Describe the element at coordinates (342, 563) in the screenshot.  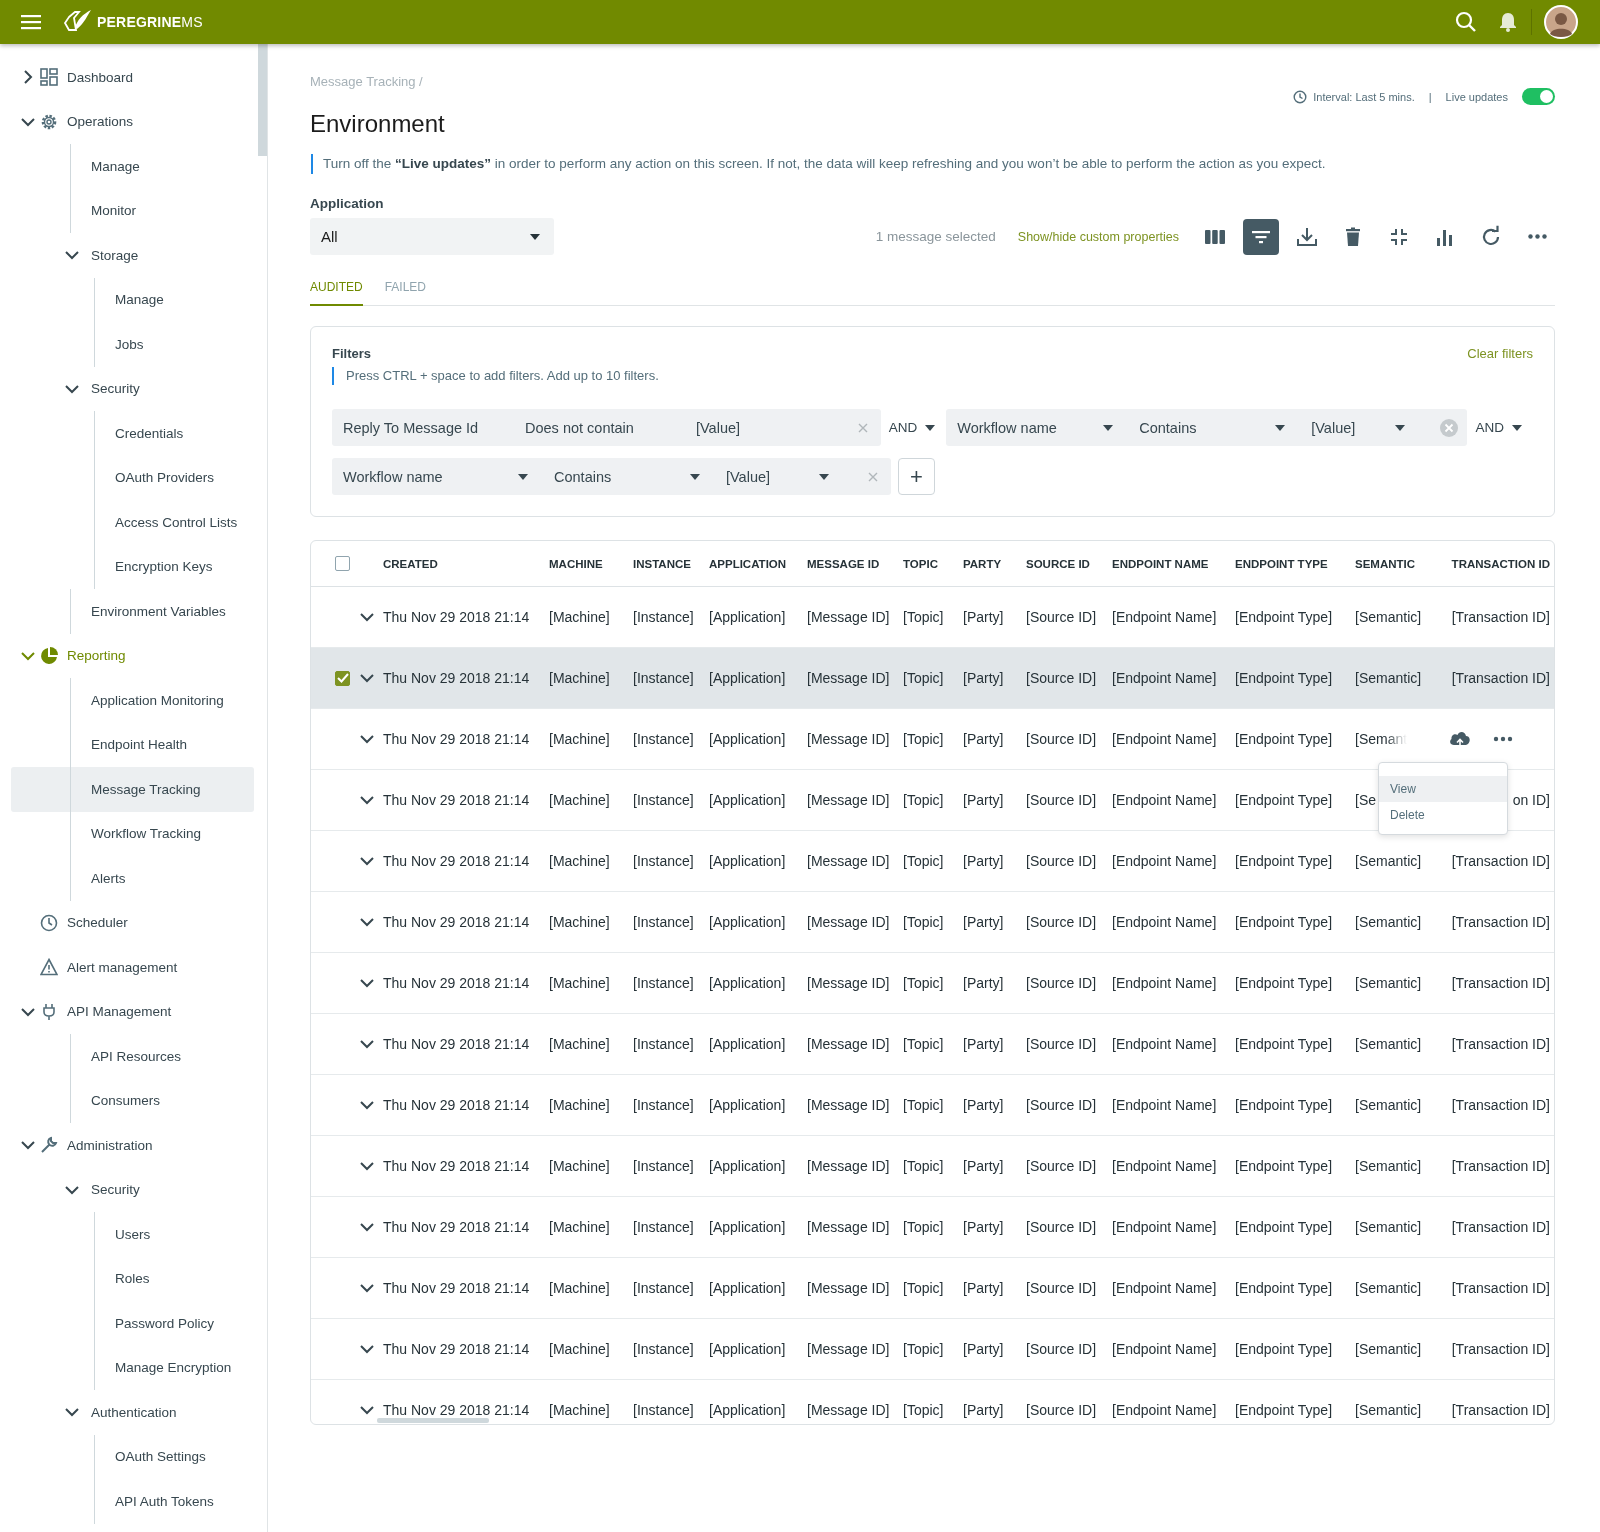
I see `select-all-checkbox` at that location.